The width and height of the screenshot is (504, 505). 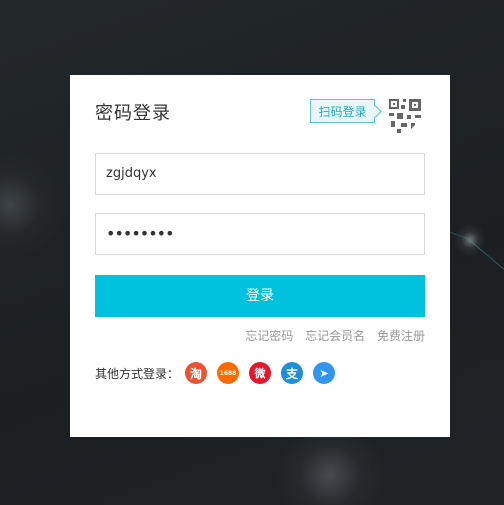 What do you see at coordinates (260, 296) in the screenshot?
I see `login-button: 登录` at bounding box center [260, 296].